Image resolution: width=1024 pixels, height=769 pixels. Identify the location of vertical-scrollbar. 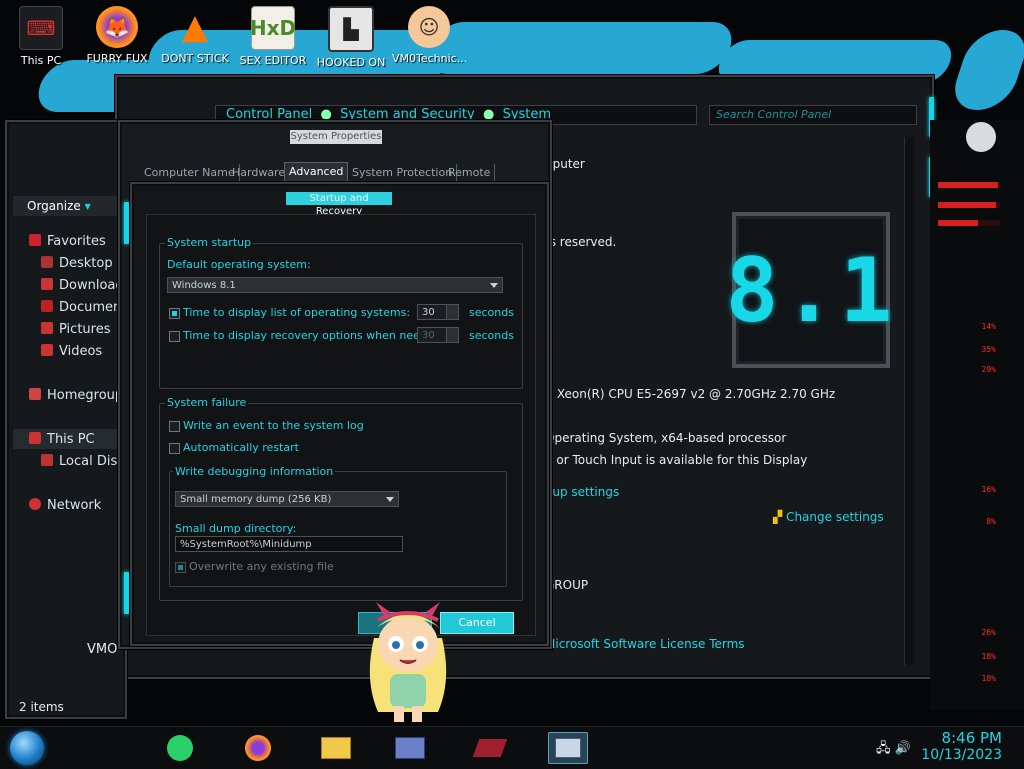
(909, 401).